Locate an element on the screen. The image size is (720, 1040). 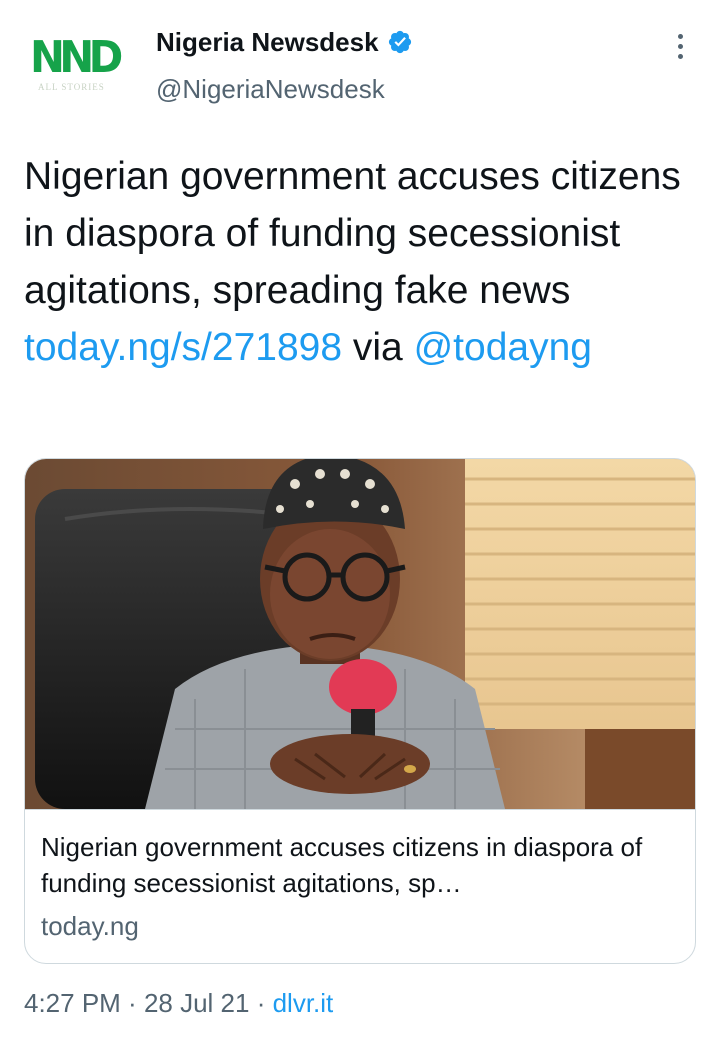
tweet-via-text: via is located at coordinates (378, 347).